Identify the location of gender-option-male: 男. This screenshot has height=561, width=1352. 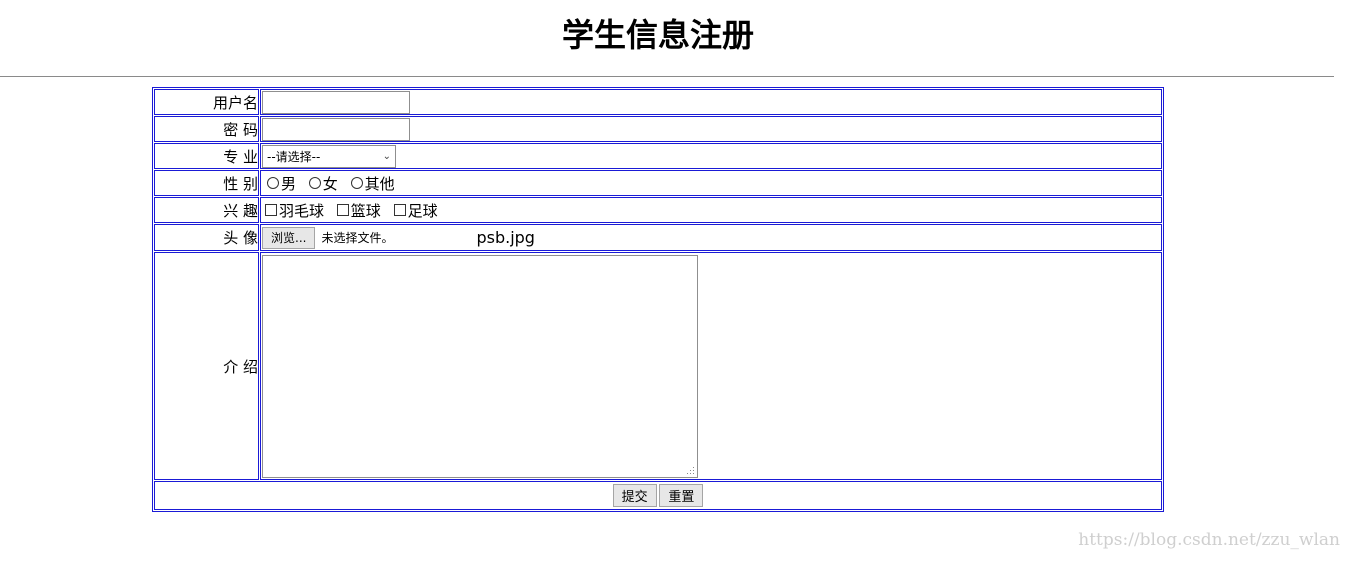
(281, 183).